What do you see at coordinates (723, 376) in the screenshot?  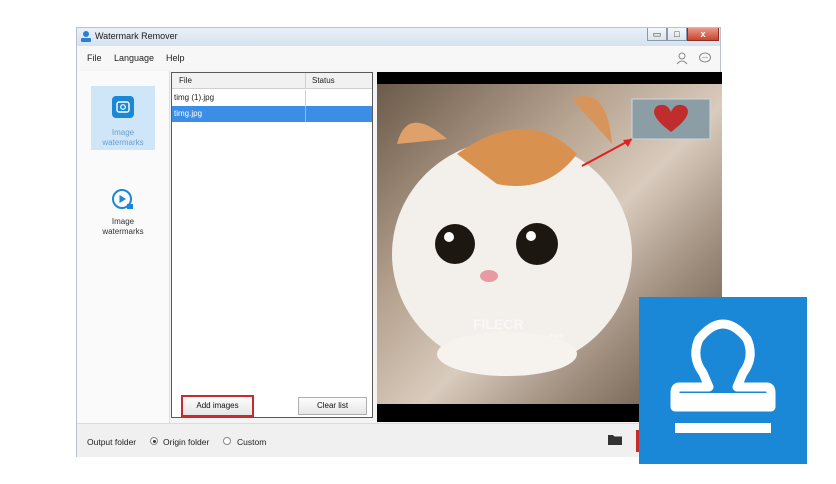 I see `stamp-icon` at bounding box center [723, 376].